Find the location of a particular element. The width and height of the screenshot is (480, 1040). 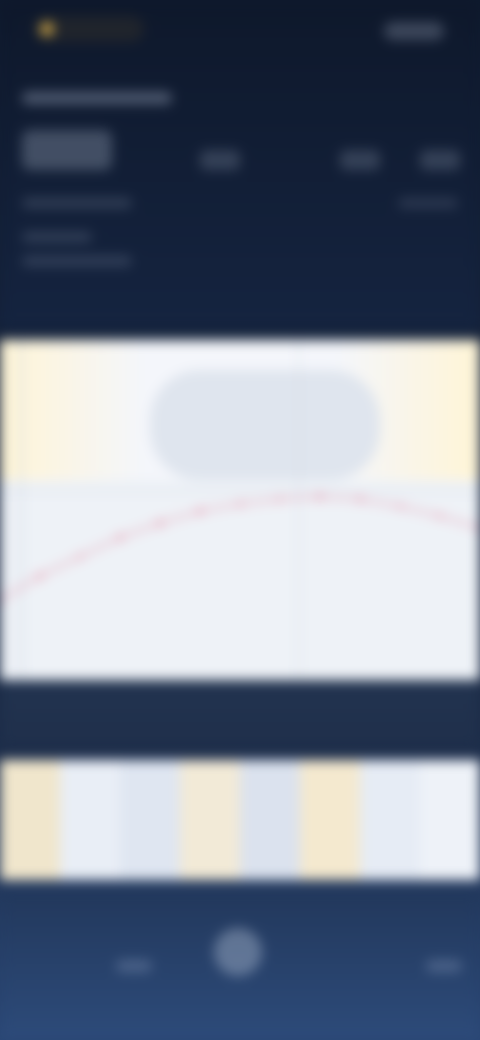

menu-icon is located at coordinates (414, 31).